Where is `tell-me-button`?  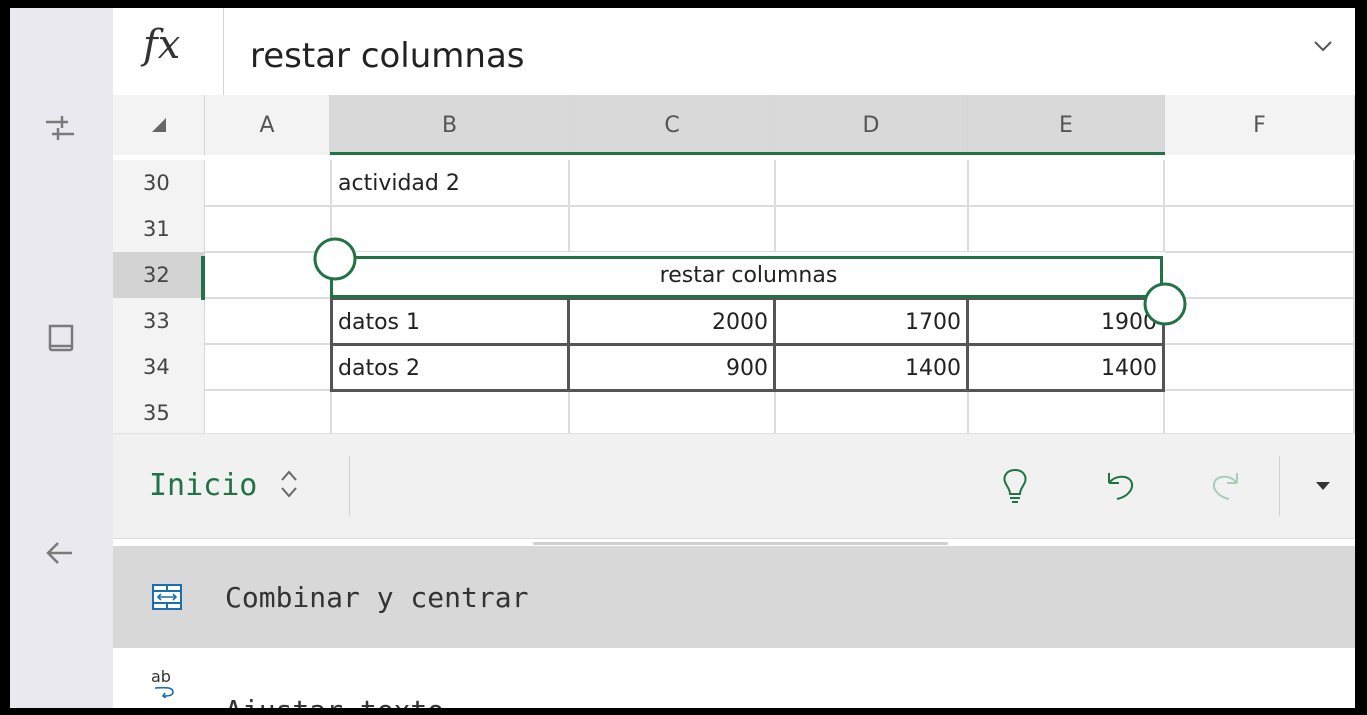 tell-me-button is located at coordinates (1015, 486).